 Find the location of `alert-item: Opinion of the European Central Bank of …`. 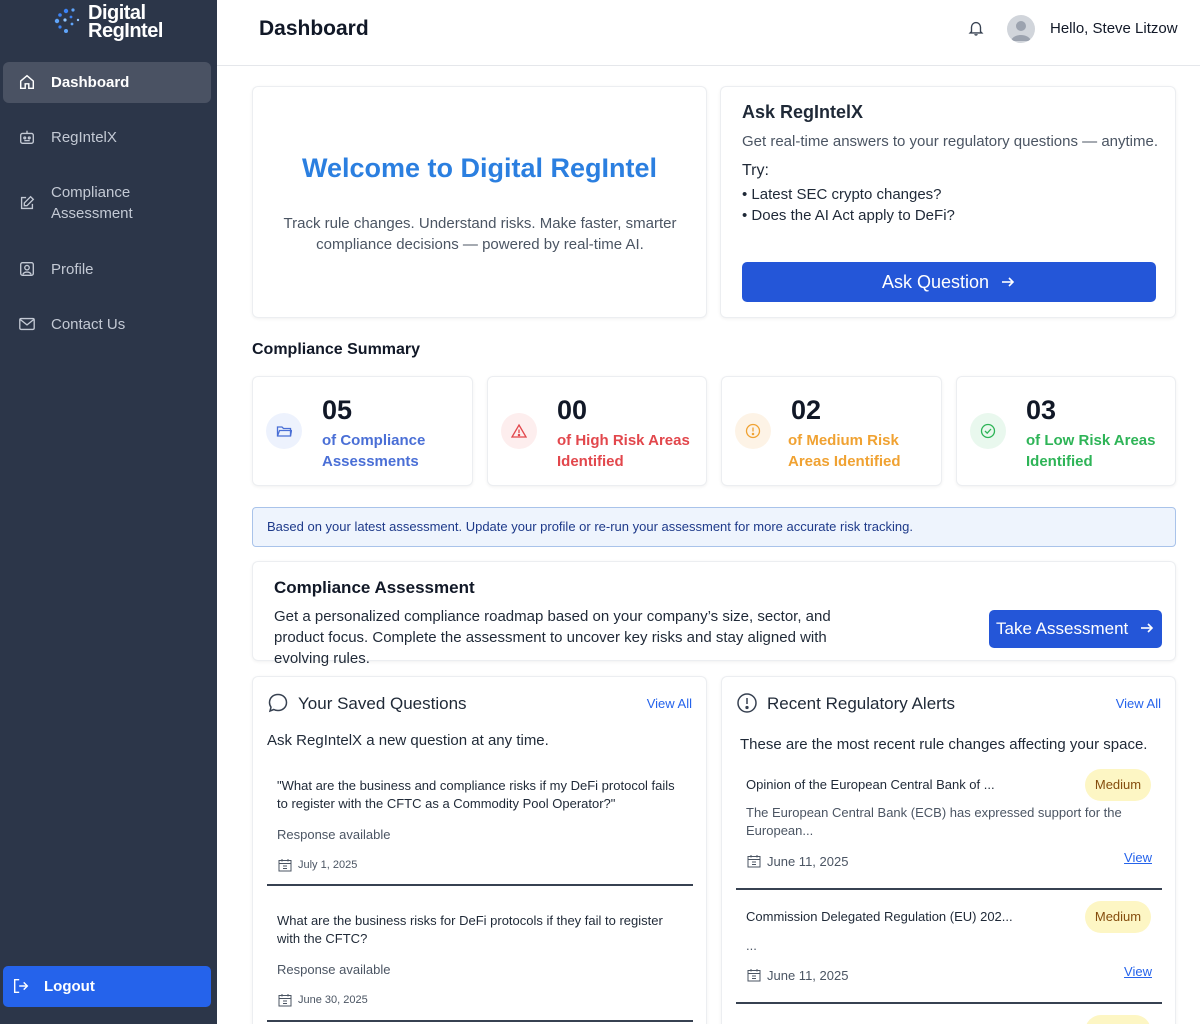

alert-item: Opinion of the European Central Bank of … is located at coordinates (949, 829).